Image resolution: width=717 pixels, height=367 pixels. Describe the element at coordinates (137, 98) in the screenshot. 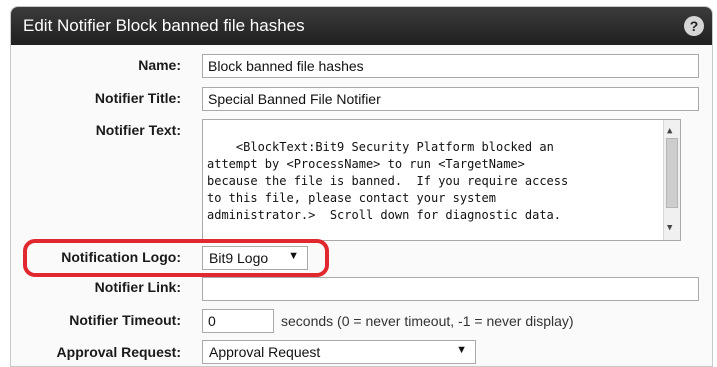

I see `notifier-title-label: Notifier Title:` at that location.